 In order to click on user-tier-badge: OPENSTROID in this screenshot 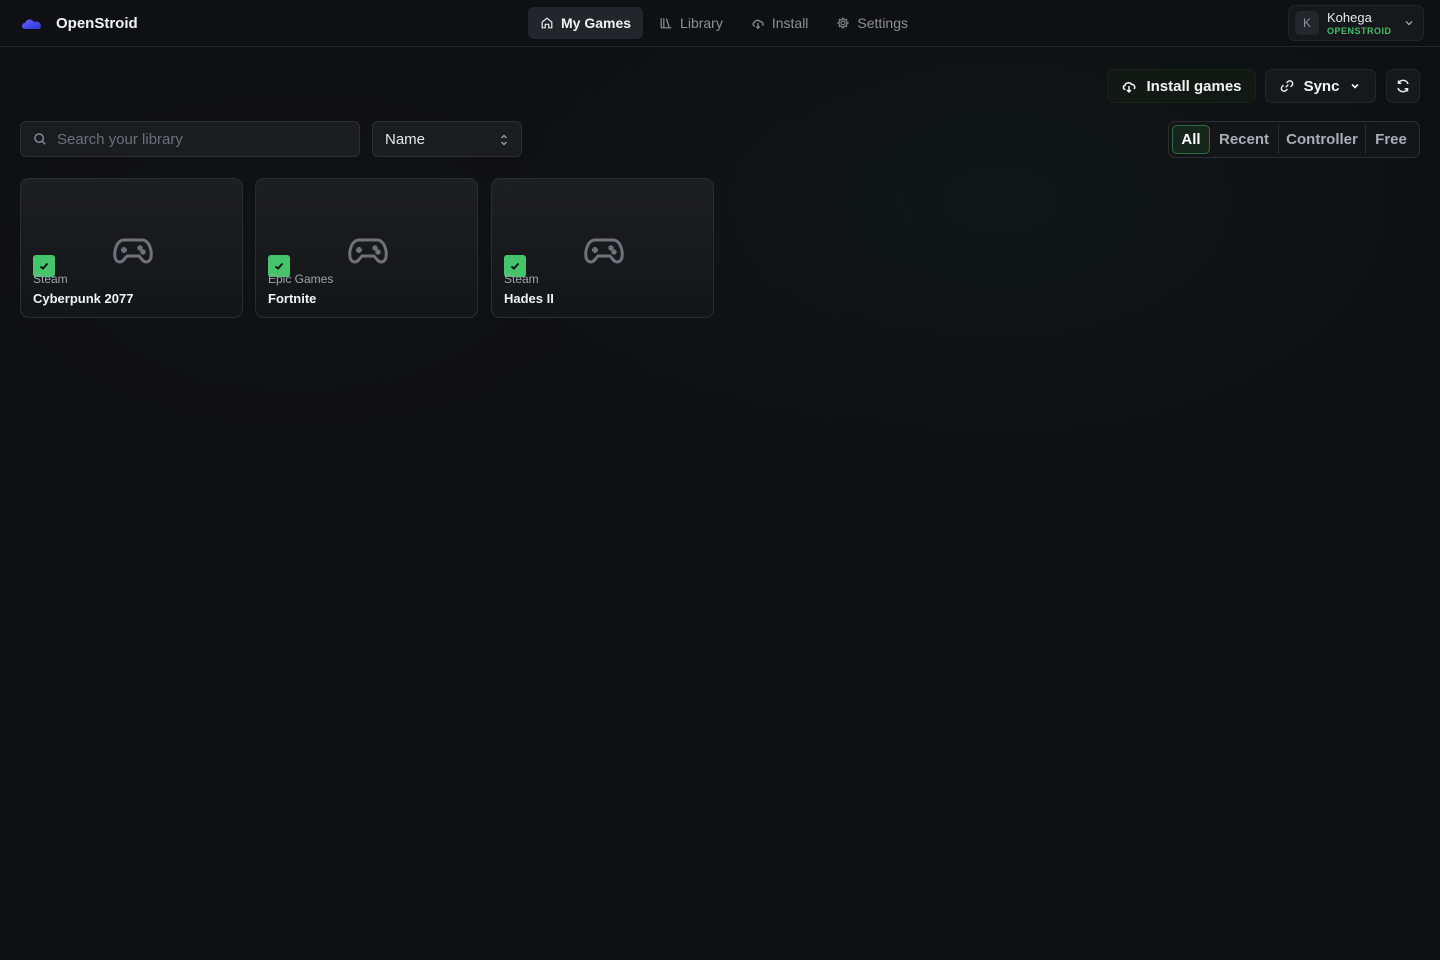, I will do `click(1359, 30)`.